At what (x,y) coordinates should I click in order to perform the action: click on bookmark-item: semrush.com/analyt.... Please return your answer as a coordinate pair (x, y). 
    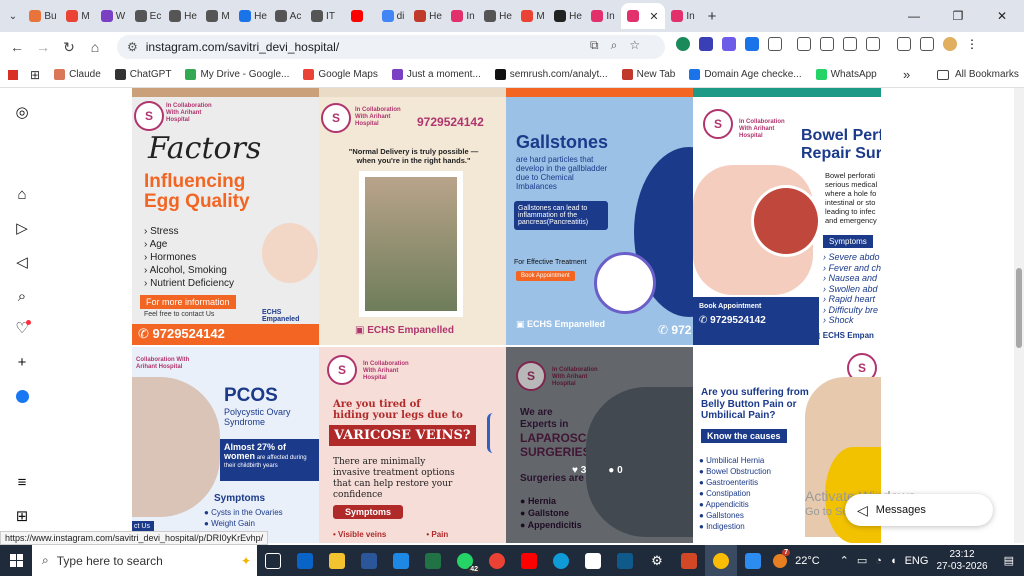
    Looking at the image, I should click on (551, 74).